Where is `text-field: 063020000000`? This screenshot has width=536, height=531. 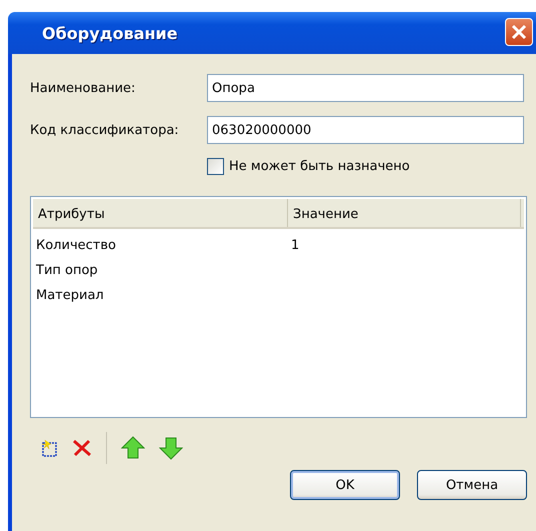
text-field: 063020000000 is located at coordinates (365, 130).